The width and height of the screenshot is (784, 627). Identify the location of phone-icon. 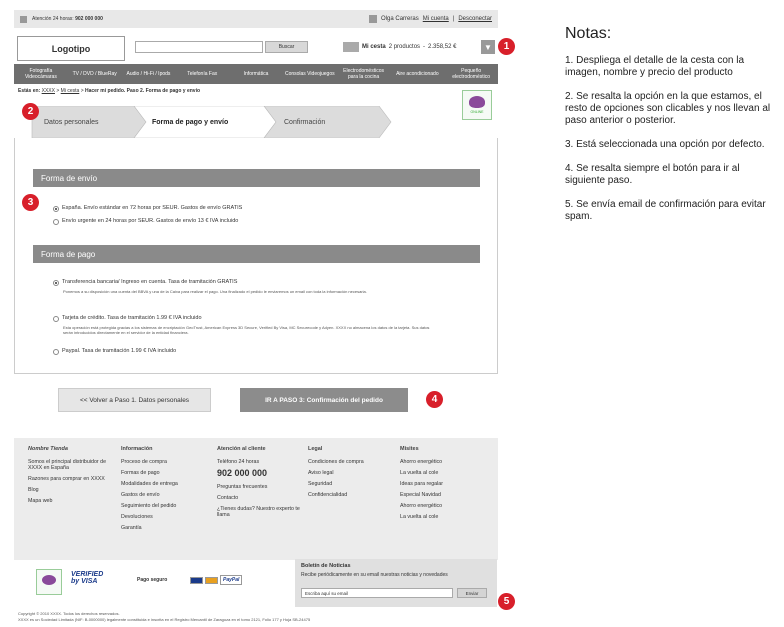
(23, 19).